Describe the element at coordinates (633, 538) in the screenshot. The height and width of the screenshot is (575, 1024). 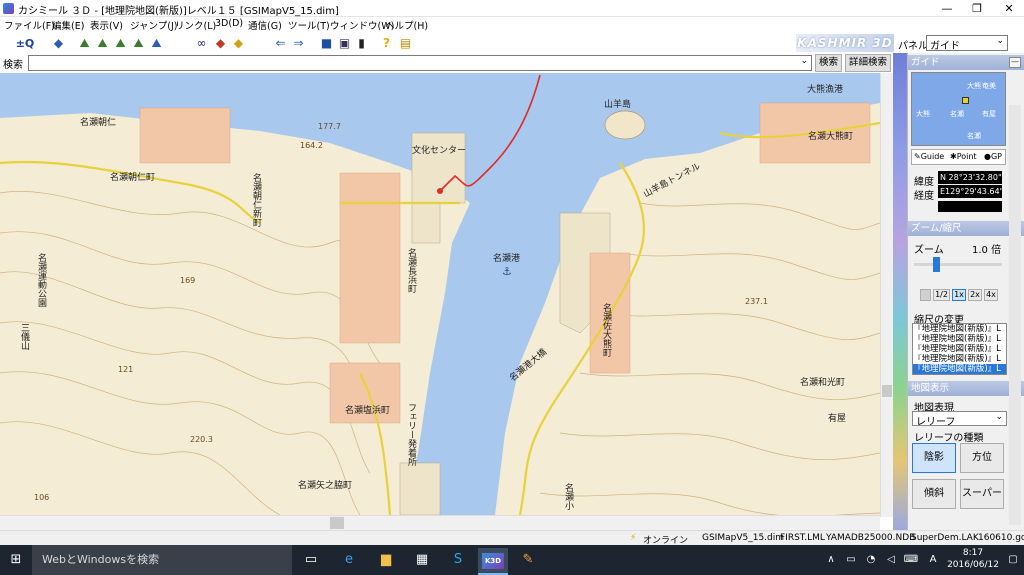
I see `online-icon: ⚡` at that location.